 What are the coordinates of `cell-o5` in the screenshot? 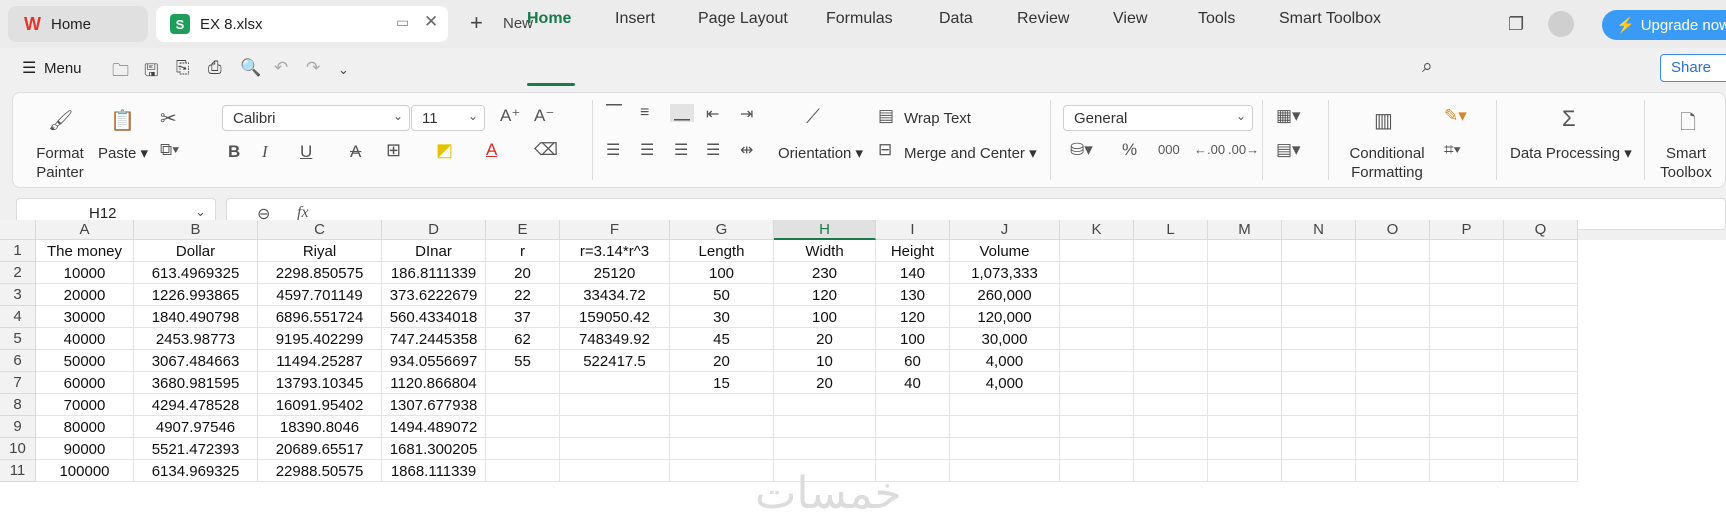 It's located at (1393, 339).